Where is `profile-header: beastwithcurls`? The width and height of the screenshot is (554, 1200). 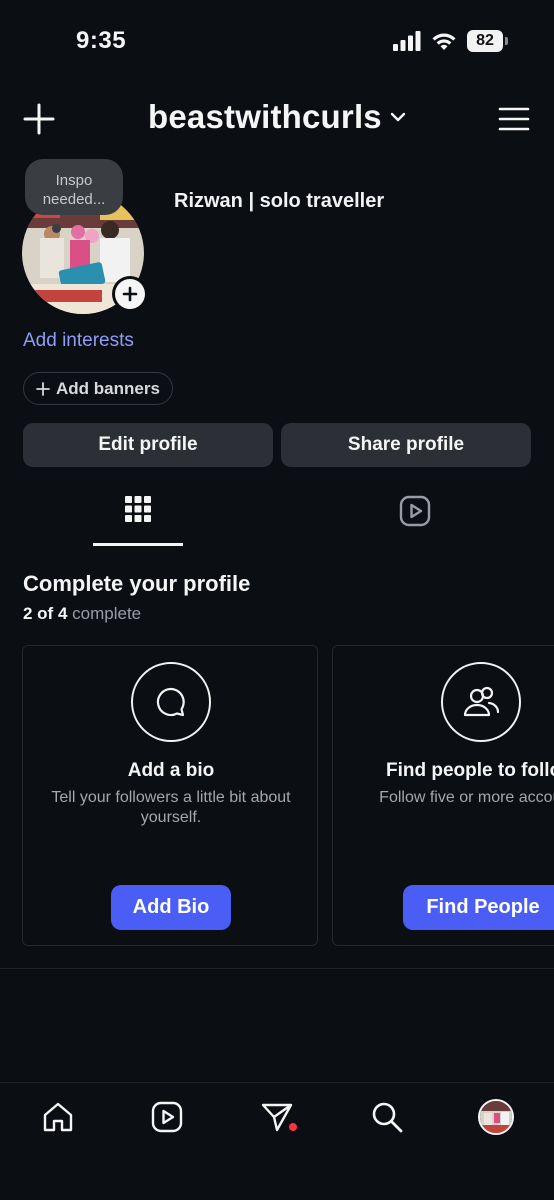 profile-header: beastwithcurls is located at coordinates (277, 119).